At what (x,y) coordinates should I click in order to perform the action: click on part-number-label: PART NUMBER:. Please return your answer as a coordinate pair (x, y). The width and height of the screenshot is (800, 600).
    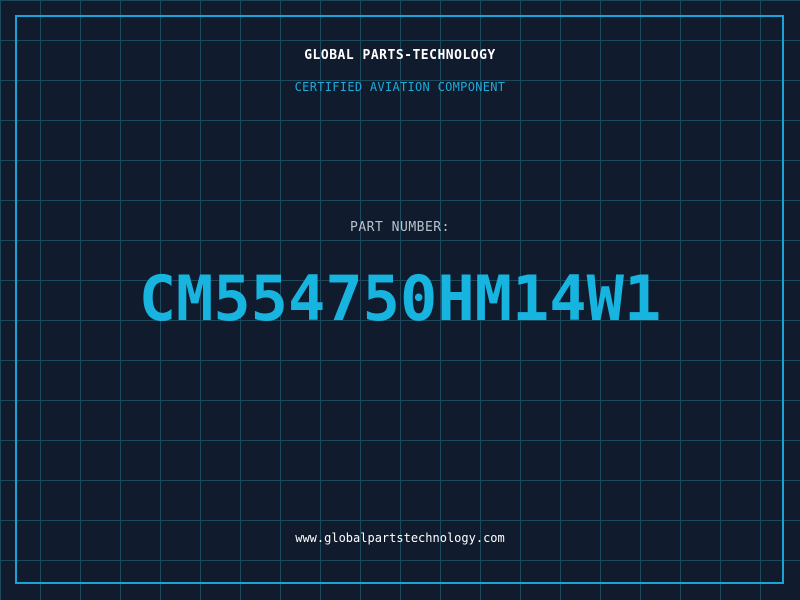
    Looking at the image, I should click on (400, 227).